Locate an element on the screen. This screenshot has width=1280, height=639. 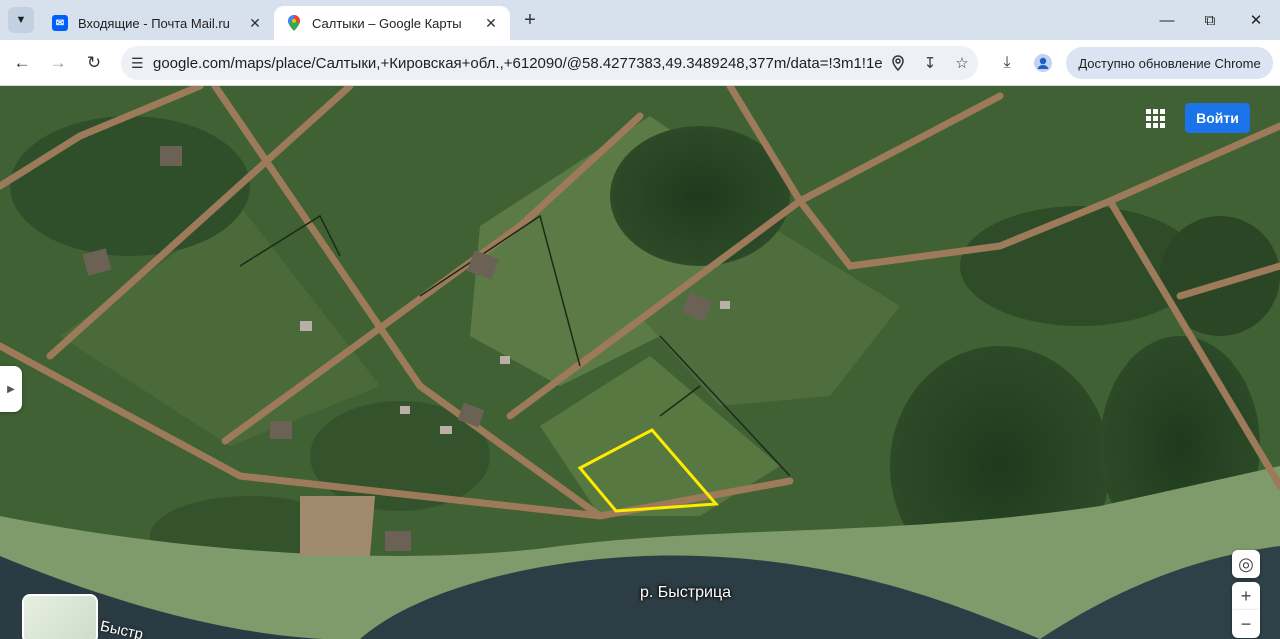
restore-icon: ⧉ is located at coordinates (1210, 20).